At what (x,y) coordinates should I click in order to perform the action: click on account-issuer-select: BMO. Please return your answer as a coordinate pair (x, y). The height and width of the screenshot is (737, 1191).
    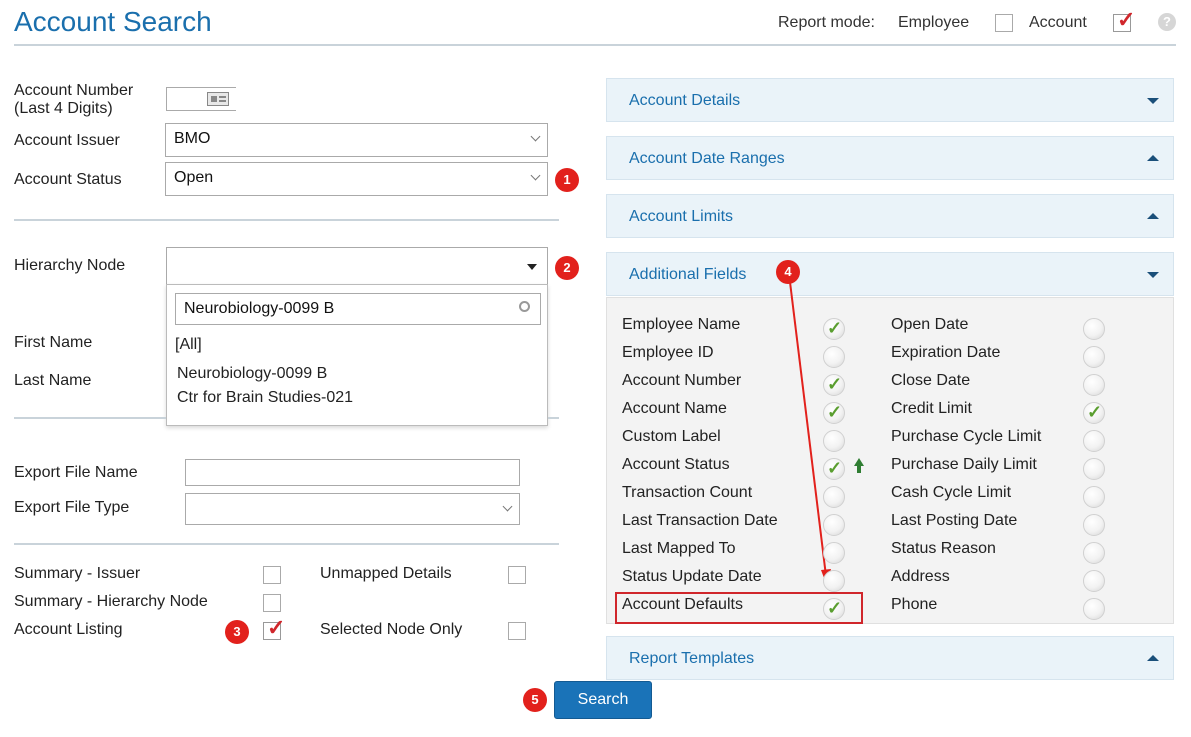
    Looking at the image, I should click on (356, 140).